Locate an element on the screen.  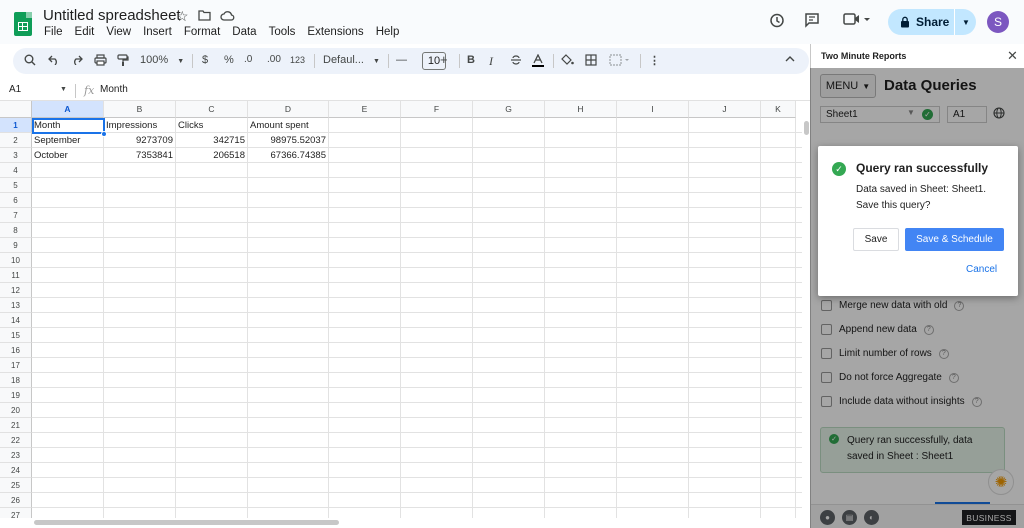
grid-cell: September is located at coordinates (67, 140).